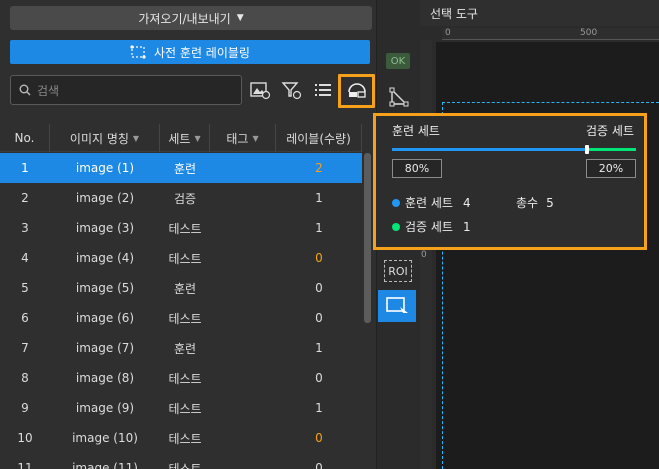 This screenshot has width=659, height=469. I want to click on train-count-label: 훈련 세트, so click(429, 203).